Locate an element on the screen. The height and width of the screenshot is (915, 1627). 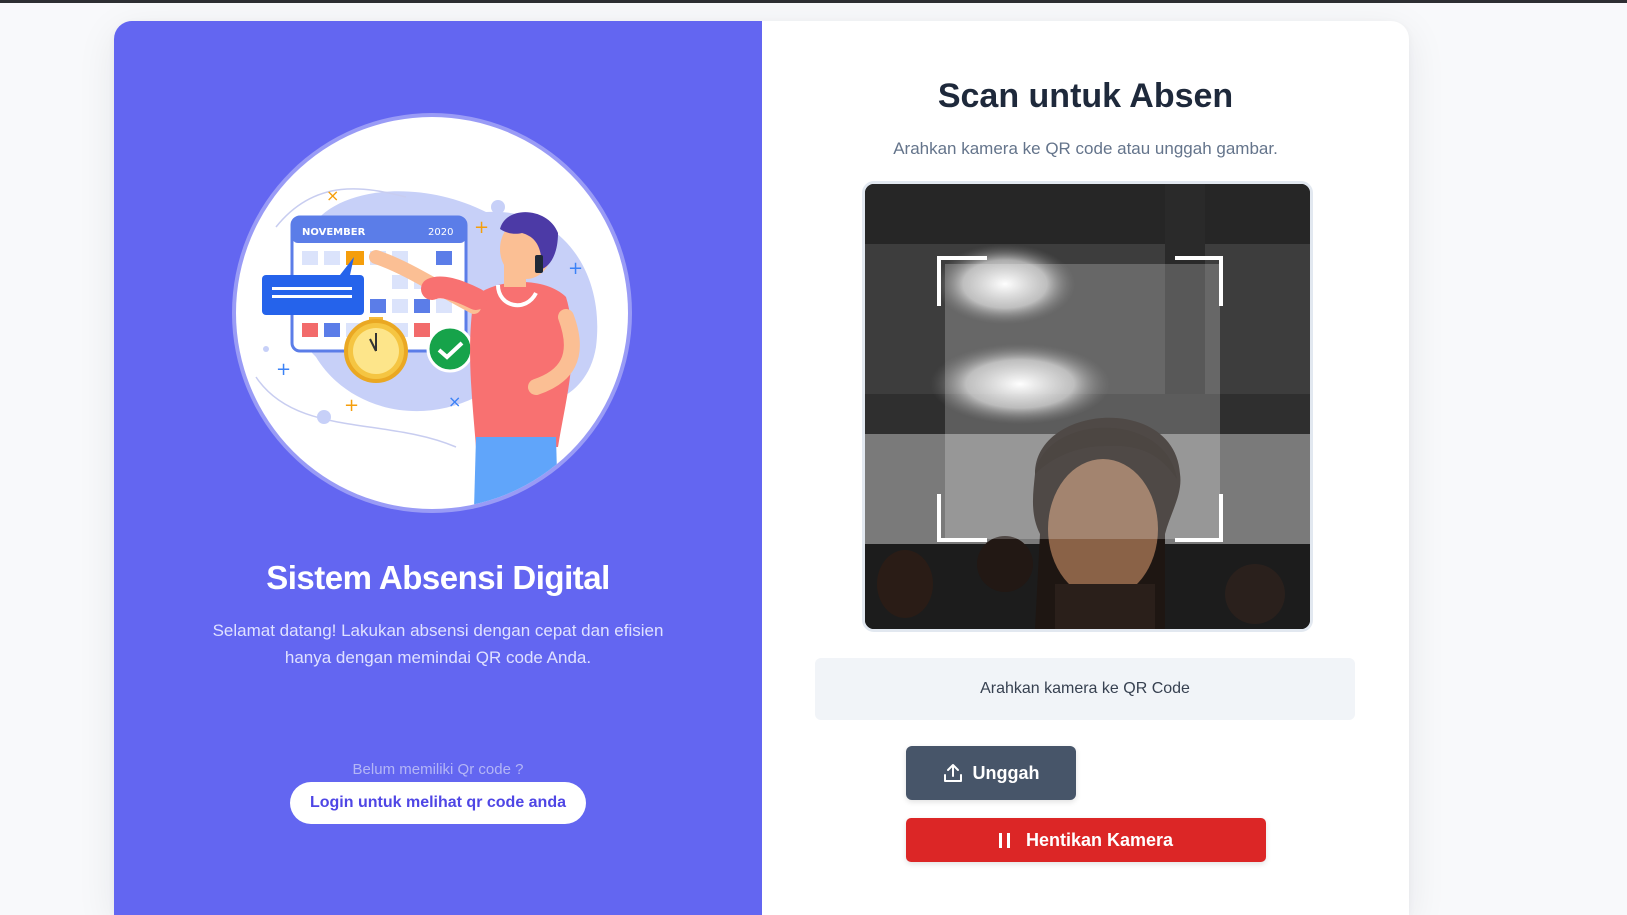
scan-status-message: Arahkan kamera ke QR Code is located at coordinates (1085, 689).